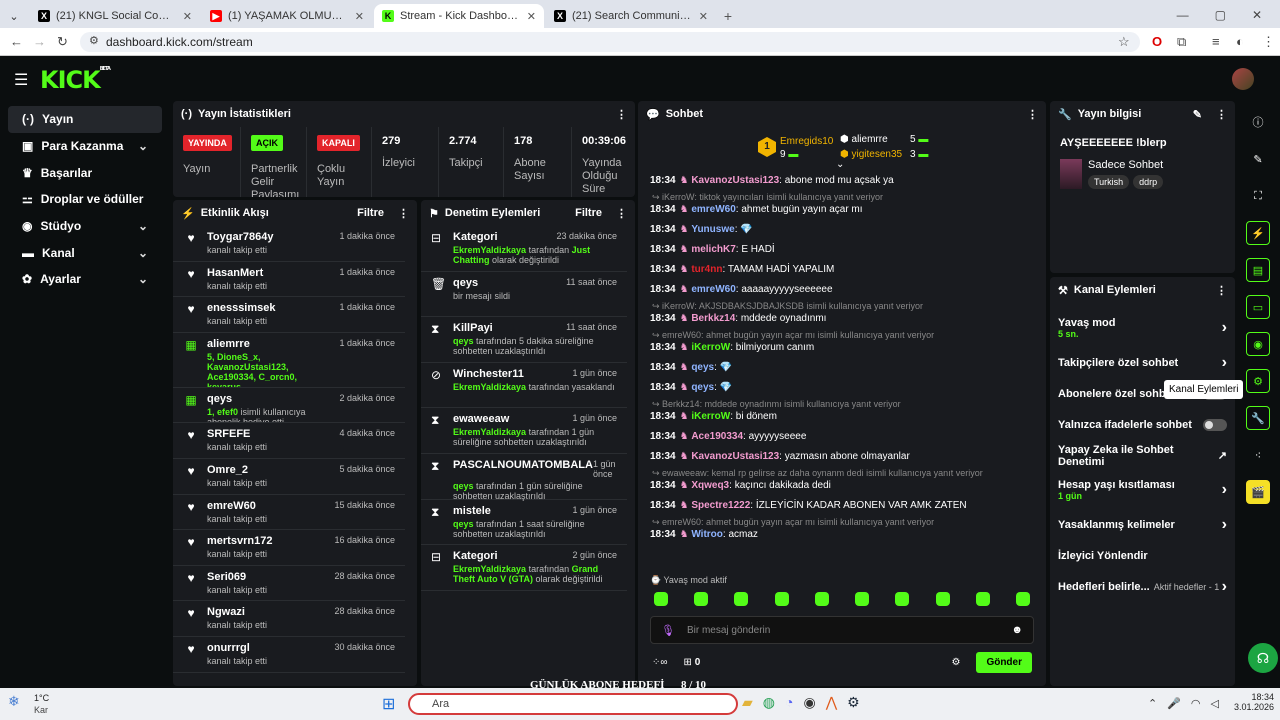  What do you see at coordinates (668, 630) in the screenshot?
I see `mic-icon: 🎙` at bounding box center [668, 630].